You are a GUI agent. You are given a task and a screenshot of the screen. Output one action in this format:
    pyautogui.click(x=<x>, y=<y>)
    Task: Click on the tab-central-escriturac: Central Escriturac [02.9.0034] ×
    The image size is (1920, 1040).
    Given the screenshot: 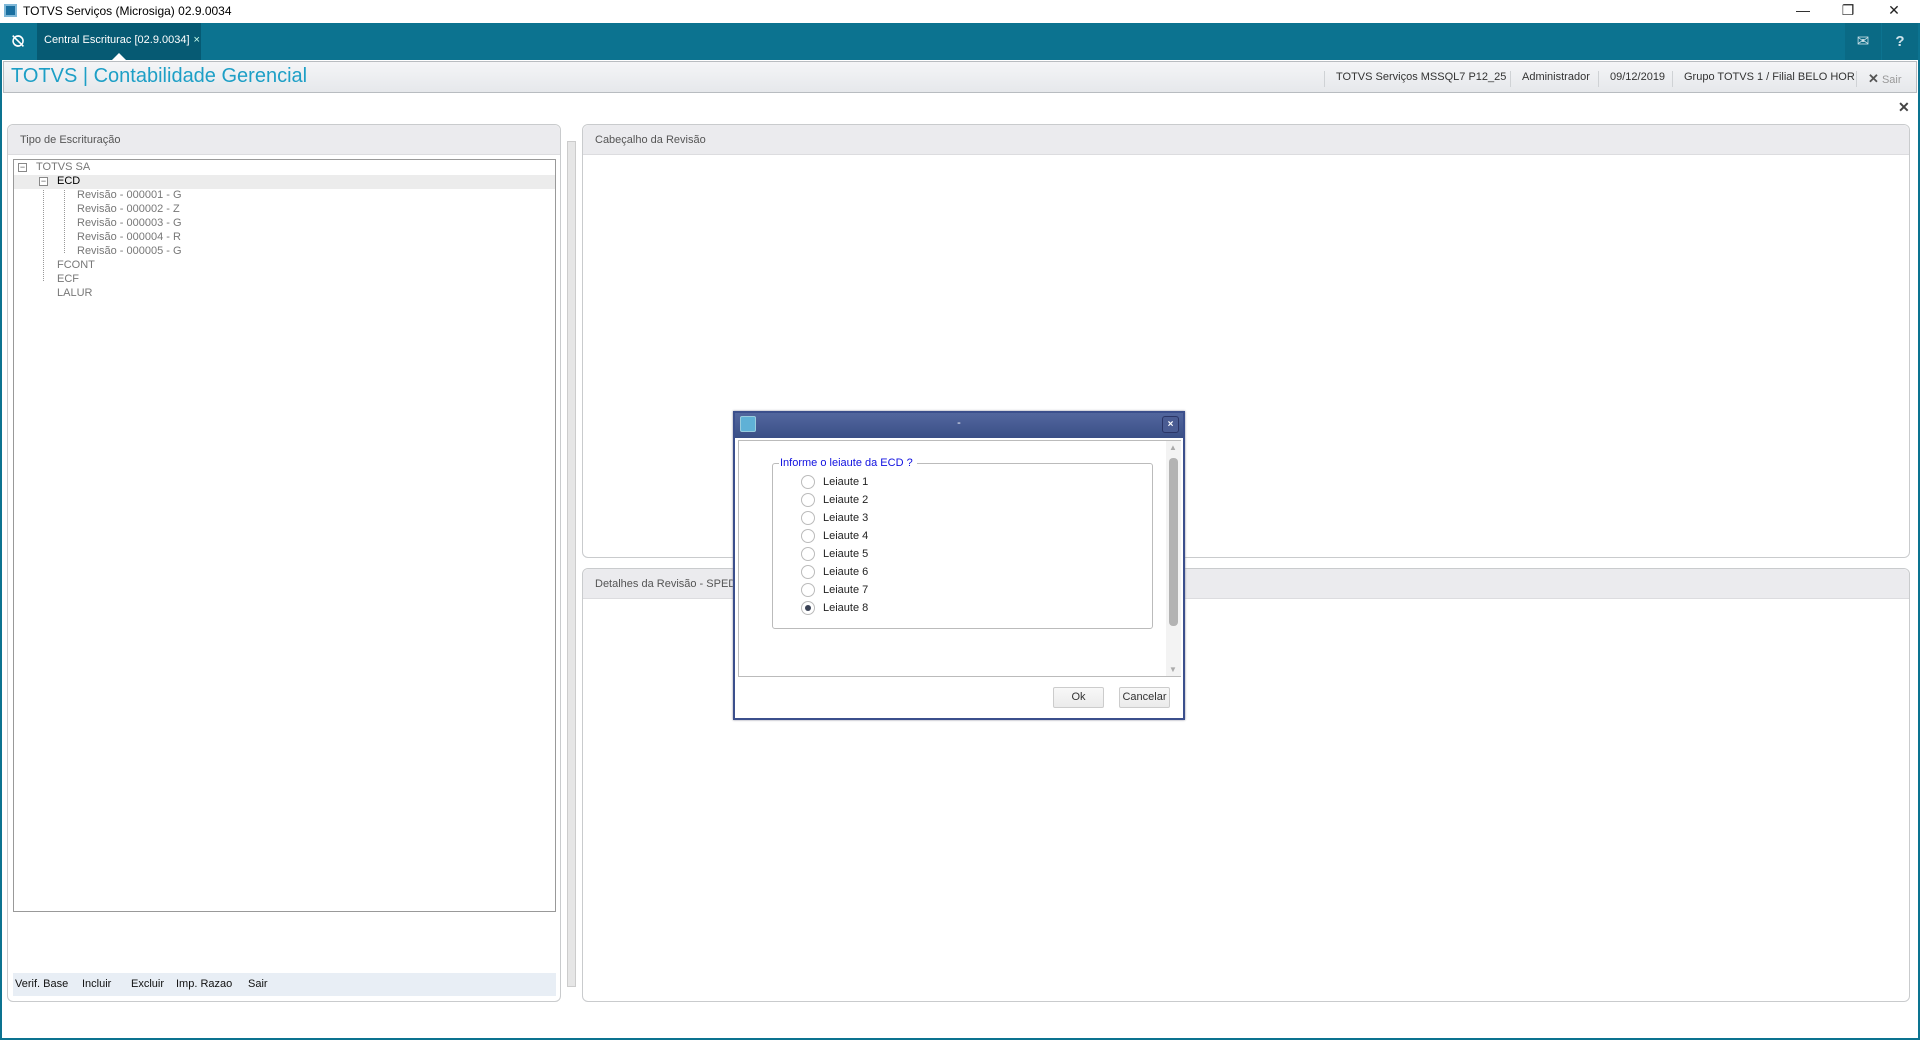 What is the action you would take?
    pyautogui.click(x=119, y=41)
    